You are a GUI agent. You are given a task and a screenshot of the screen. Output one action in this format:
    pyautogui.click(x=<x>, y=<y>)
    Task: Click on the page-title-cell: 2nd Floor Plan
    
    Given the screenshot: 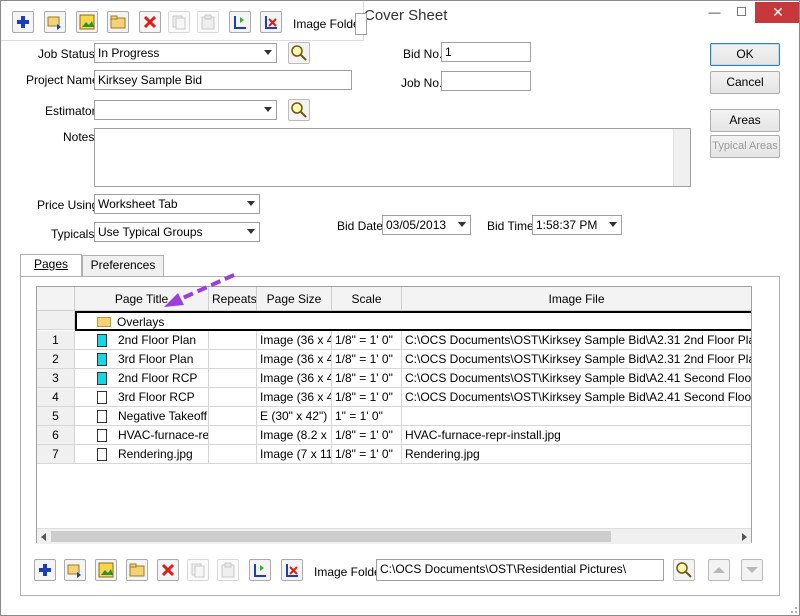 What is the action you would take?
    pyautogui.click(x=142, y=340)
    